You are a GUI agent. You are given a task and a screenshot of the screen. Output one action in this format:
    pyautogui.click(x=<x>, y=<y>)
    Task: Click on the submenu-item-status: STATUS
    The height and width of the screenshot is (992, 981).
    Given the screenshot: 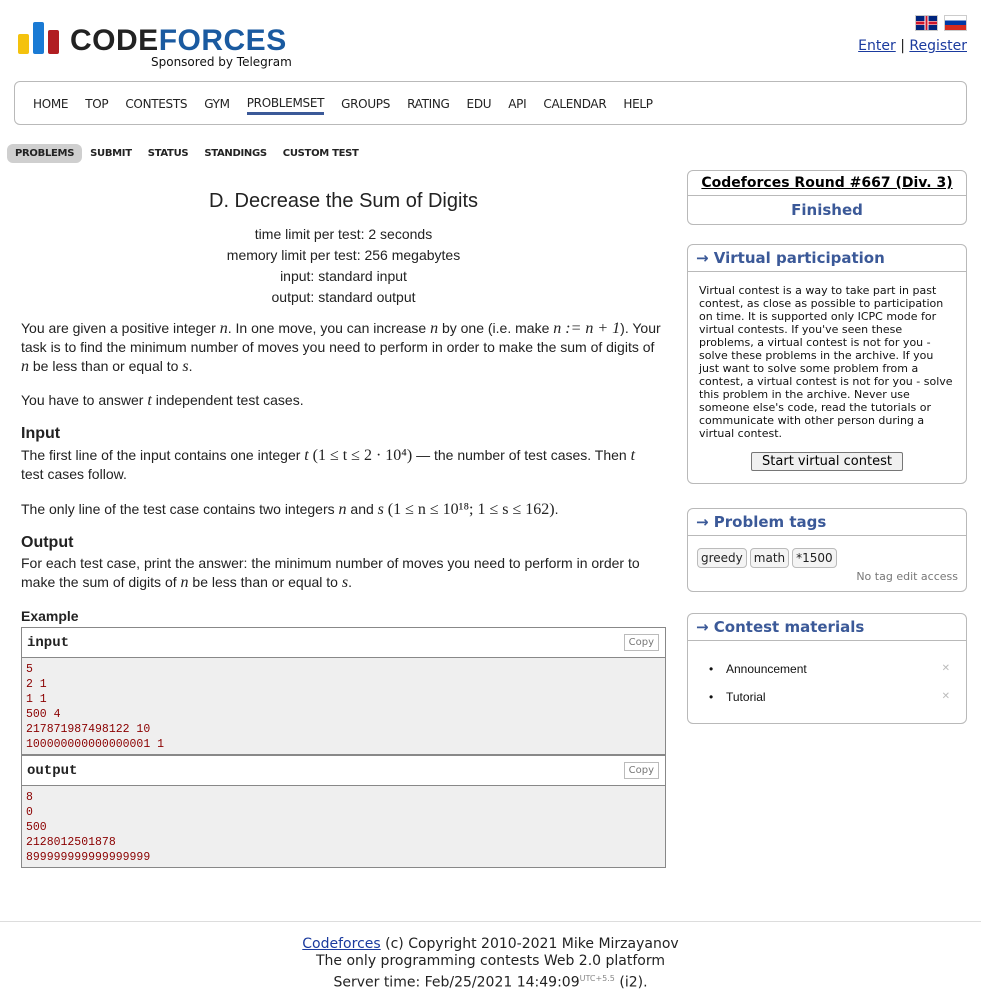 What is the action you would take?
    pyautogui.click(x=168, y=153)
    